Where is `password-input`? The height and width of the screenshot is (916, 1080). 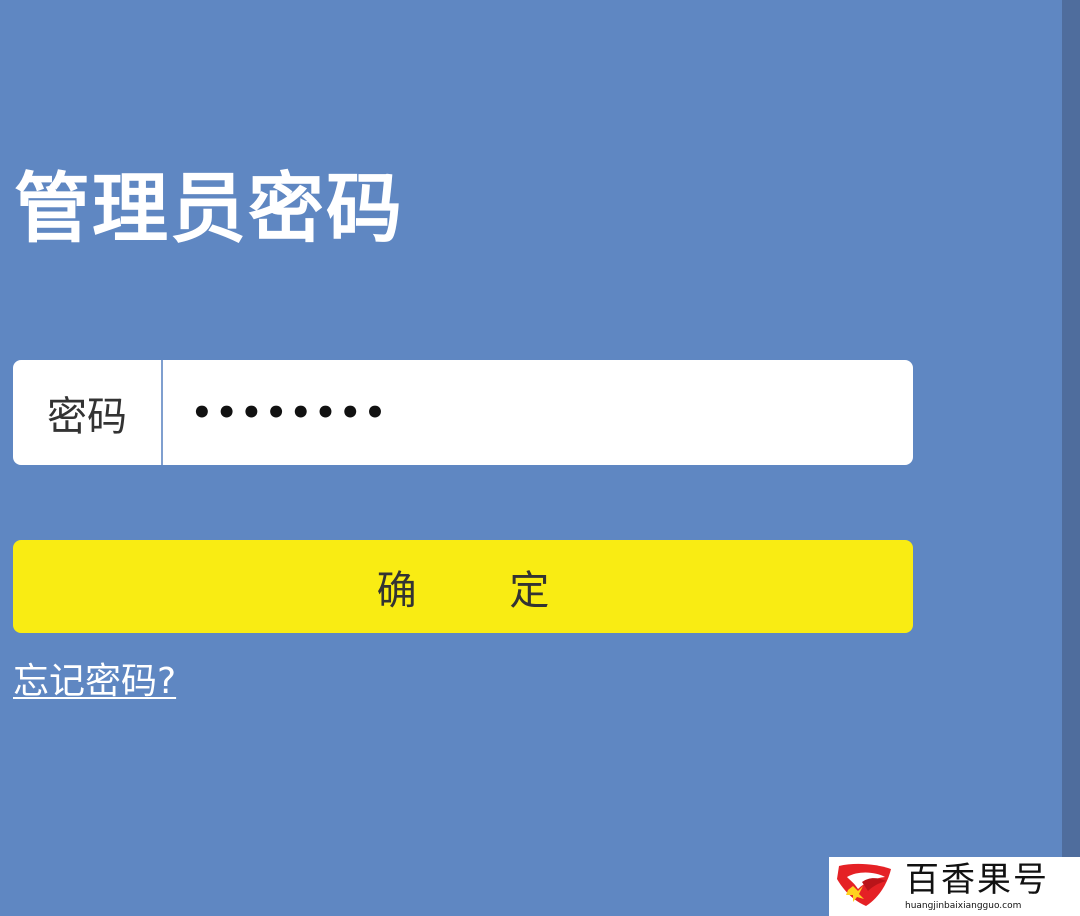 password-input is located at coordinates (538, 412).